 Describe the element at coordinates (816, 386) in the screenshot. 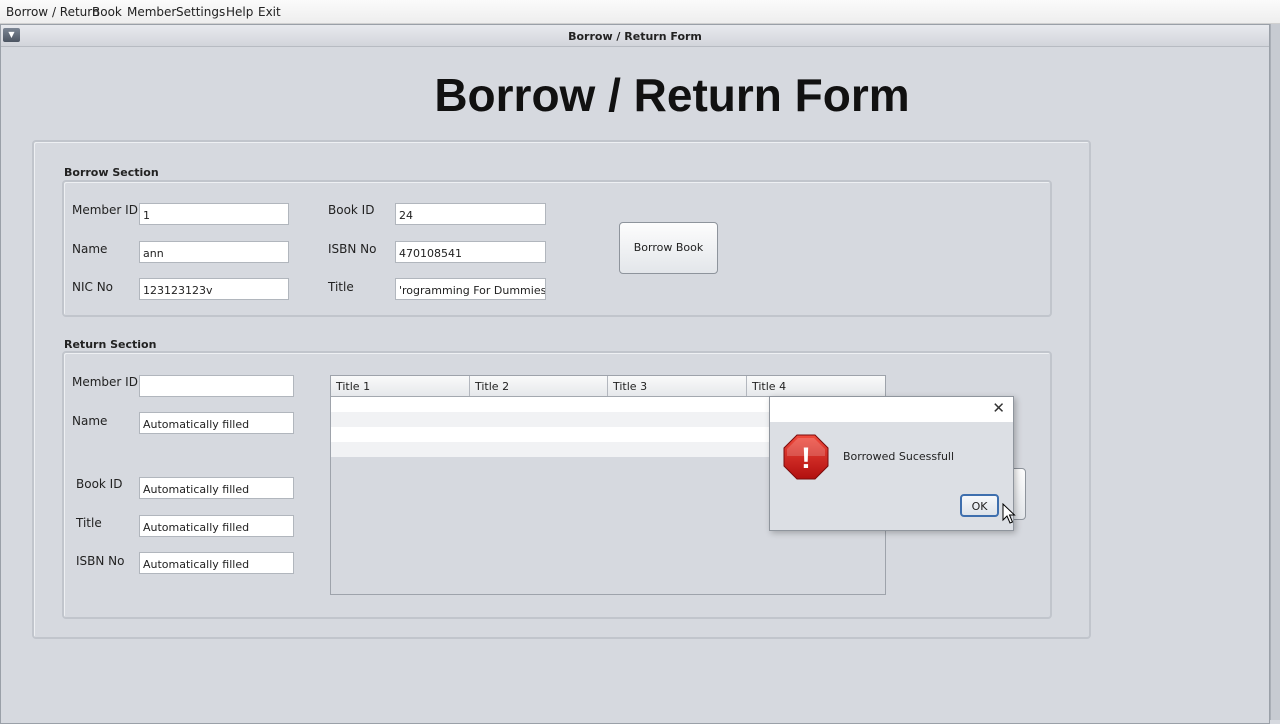

I see `table-column-header: Title 4` at that location.